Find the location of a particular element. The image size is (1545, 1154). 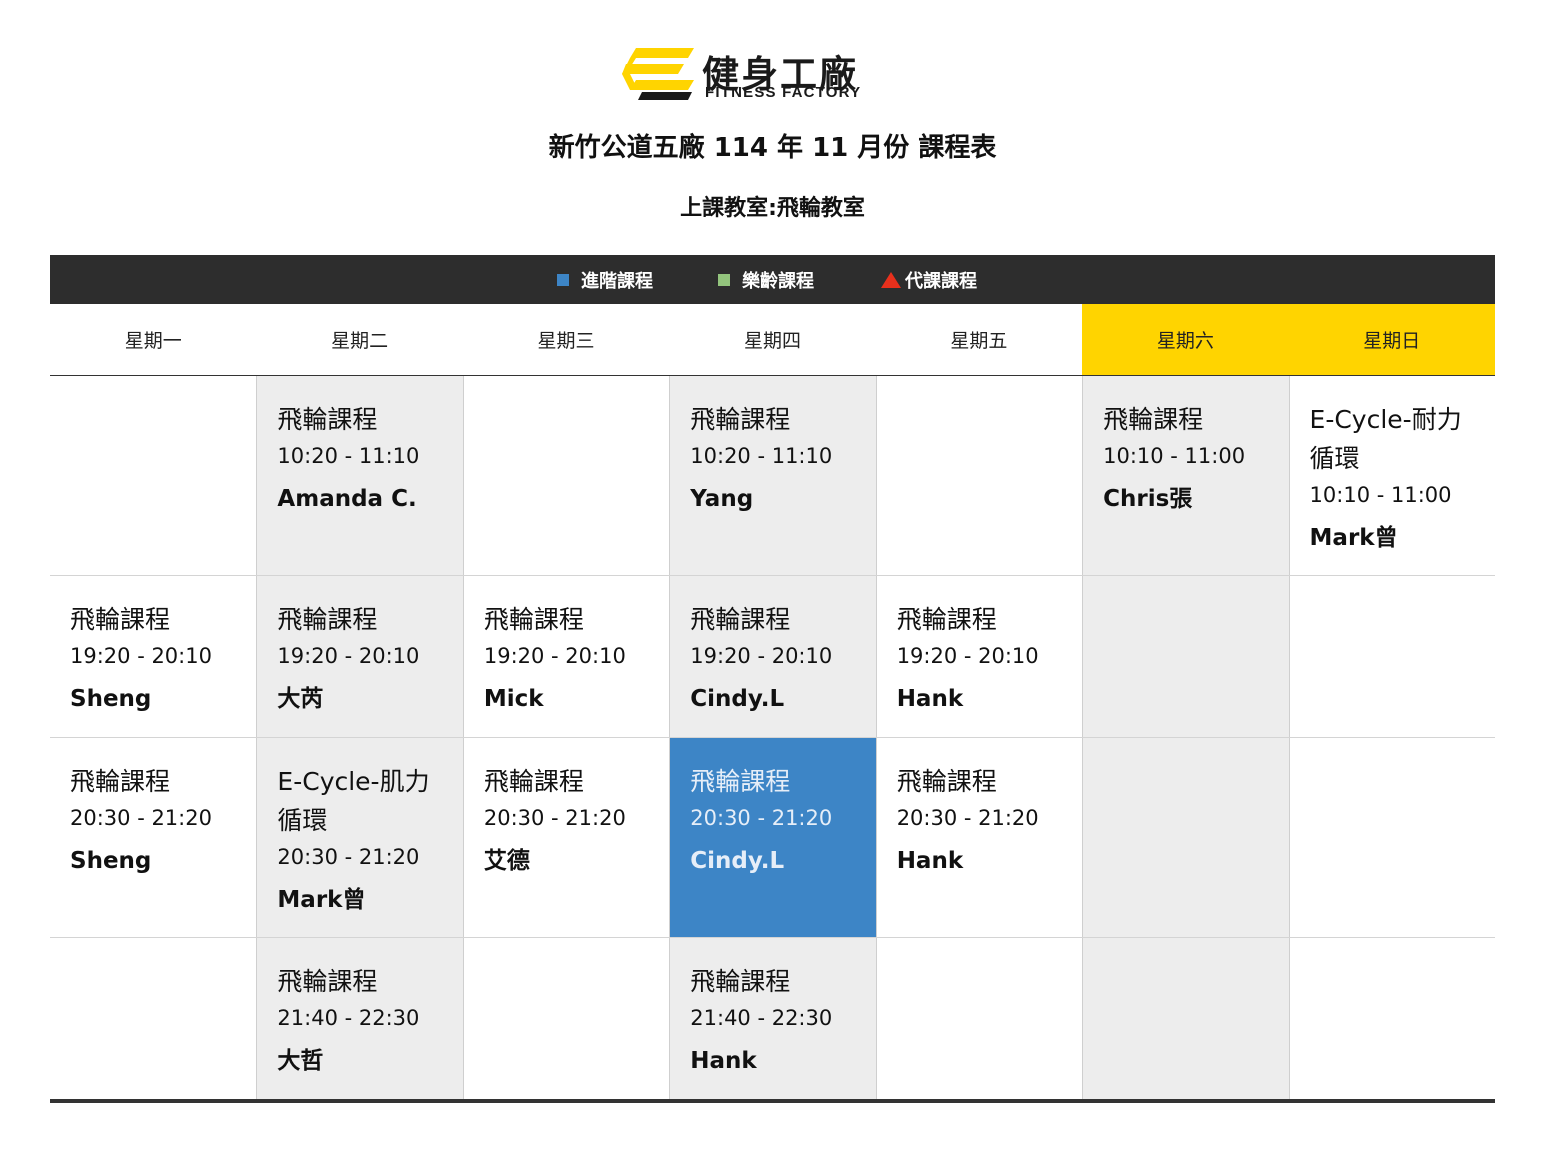

red-triangle-icon is located at coordinates (891, 279).